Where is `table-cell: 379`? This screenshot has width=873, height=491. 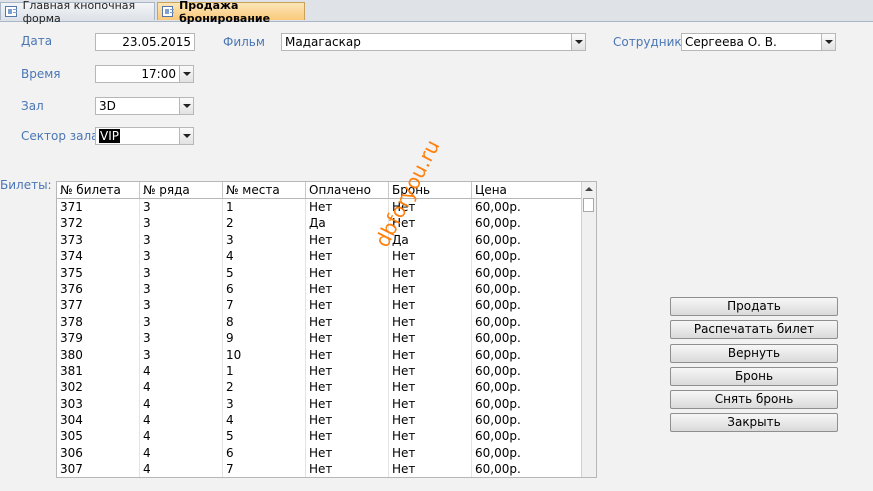 table-cell: 379 is located at coordinates (98, 338).